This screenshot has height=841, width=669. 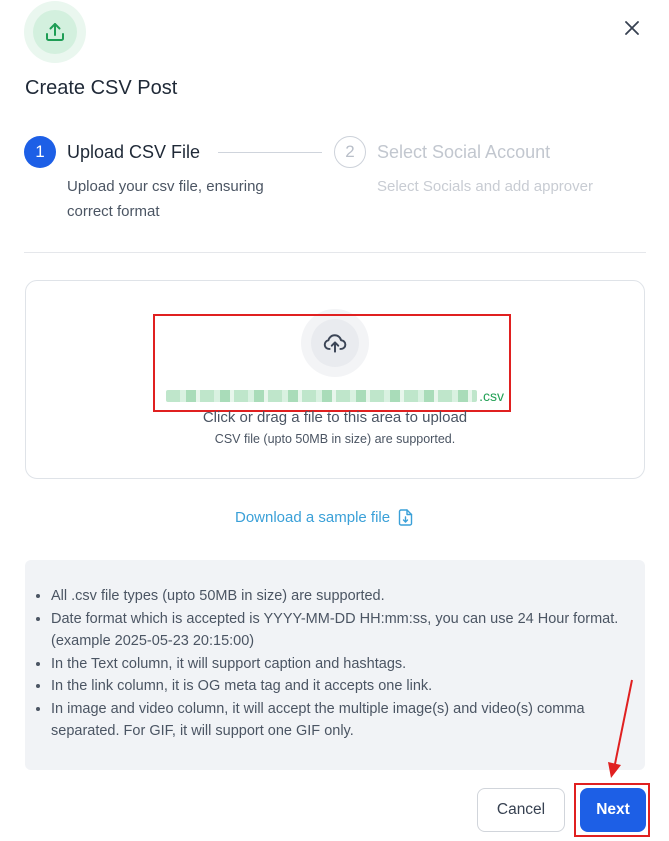 I want to click on close-icon, so click(x=632, y=28).